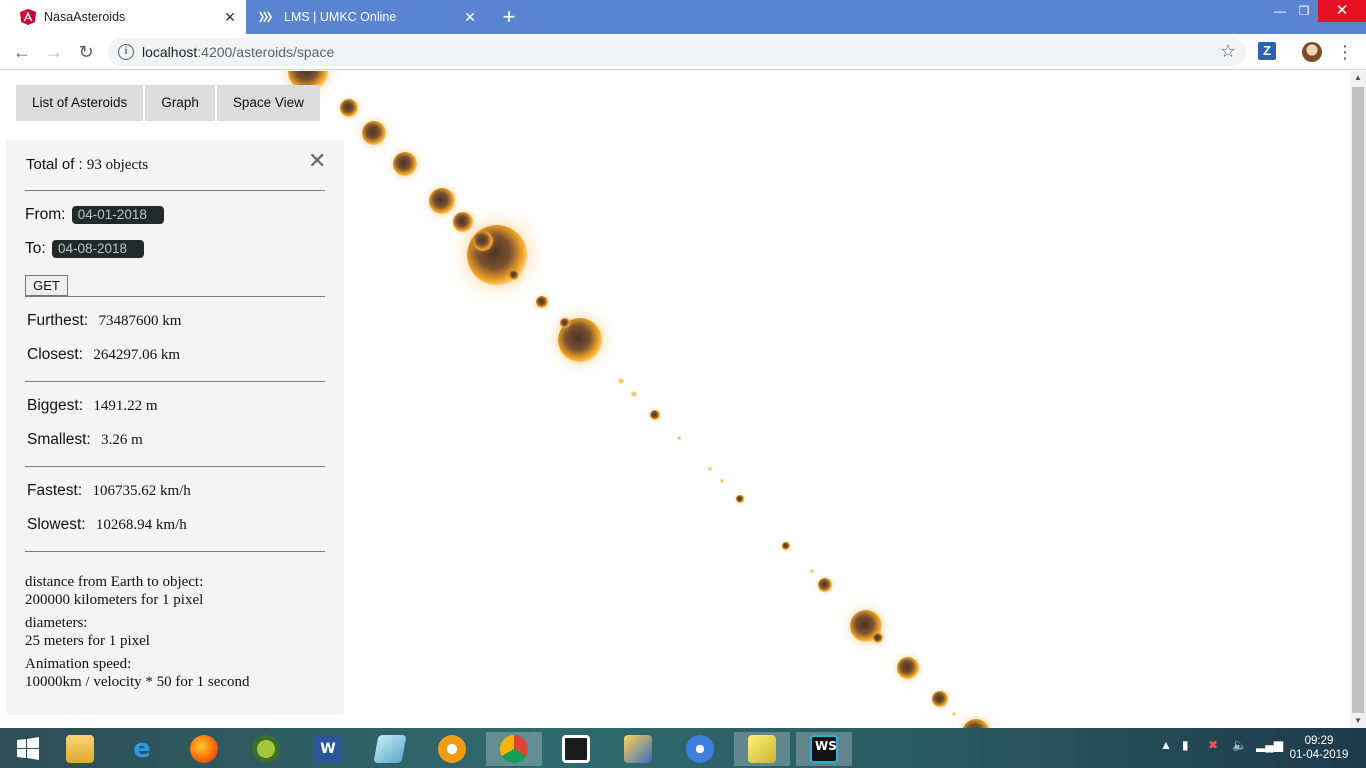  What do you see at coordinates (1319, 748) in the screenshot?
I see `taskbar-clock: 09:29 01-04-2019` at bounding box center [1319, 748].